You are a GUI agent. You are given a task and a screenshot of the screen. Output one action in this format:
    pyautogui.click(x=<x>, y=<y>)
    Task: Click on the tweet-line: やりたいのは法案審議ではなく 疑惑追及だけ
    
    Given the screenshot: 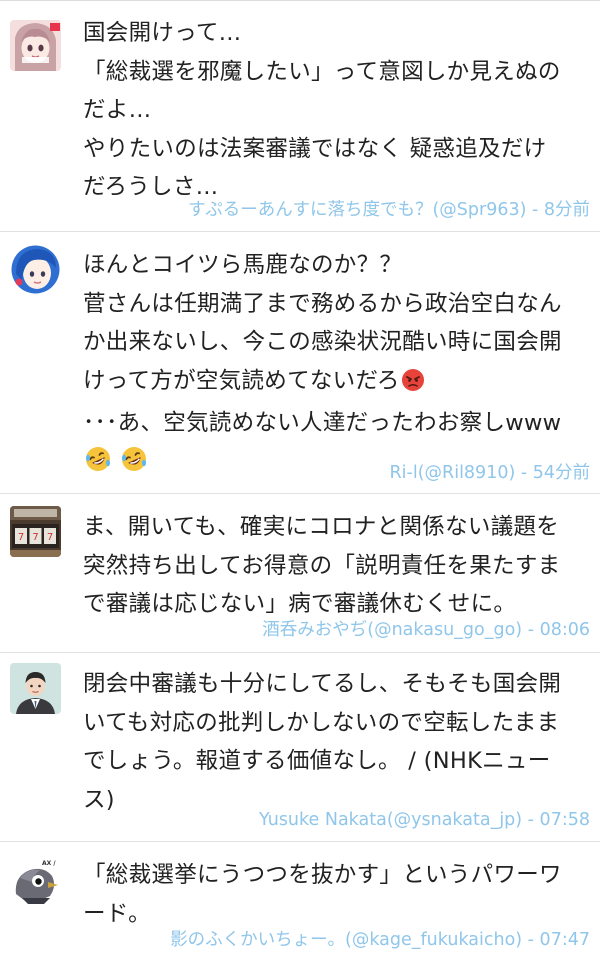 What is the action you would take?
    pyautogui.click(x=315, y=148)
    